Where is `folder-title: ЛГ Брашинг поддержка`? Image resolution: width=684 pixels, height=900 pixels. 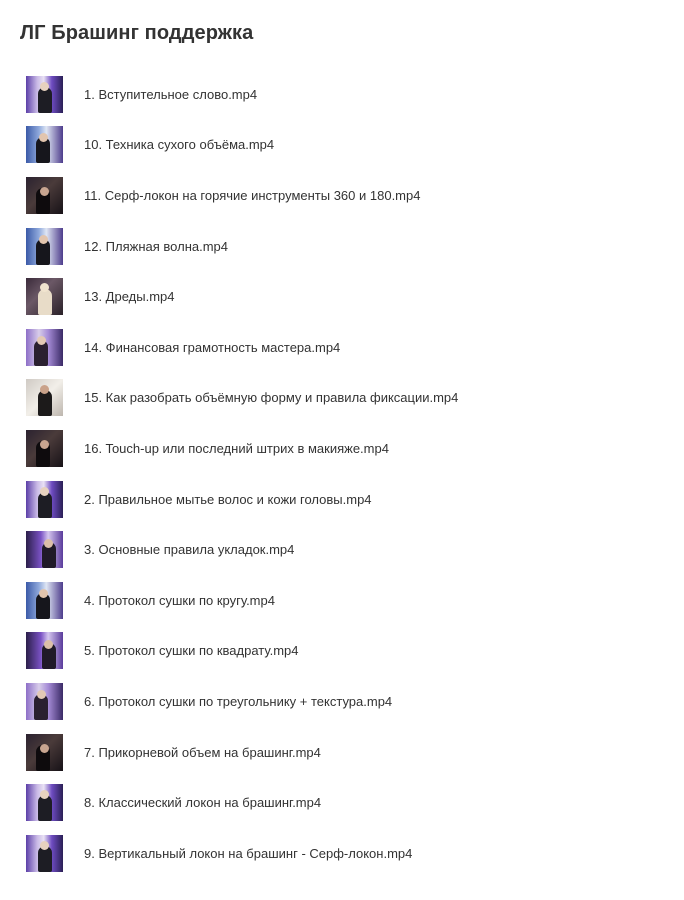
folder-title: ЛГ Брашинг поддержка is located at coordinates (137, 33).